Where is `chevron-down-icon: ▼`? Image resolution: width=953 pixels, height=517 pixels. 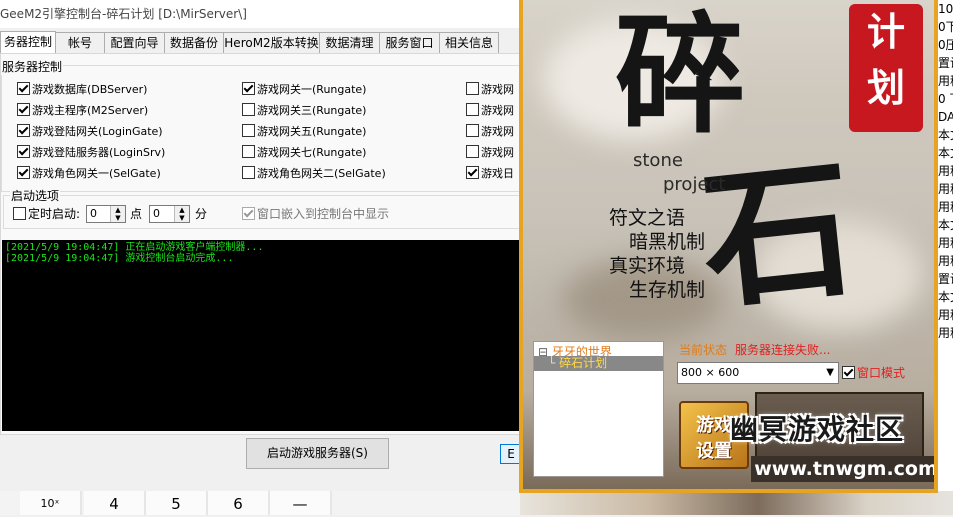
chevron-down-icon: ▼ is located at coordinates (830, 373).